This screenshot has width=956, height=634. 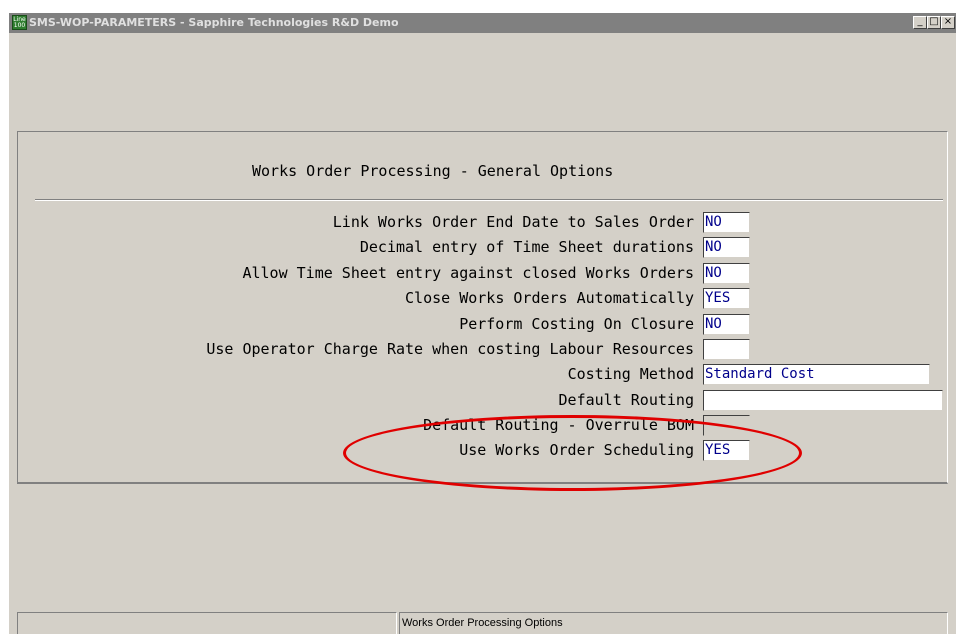 What do you see at coordinates (576, 324) in the screenshot?
I see `row-label-costing-on-closure: Perform Costing On Closure` at bounding box center [576, 324].